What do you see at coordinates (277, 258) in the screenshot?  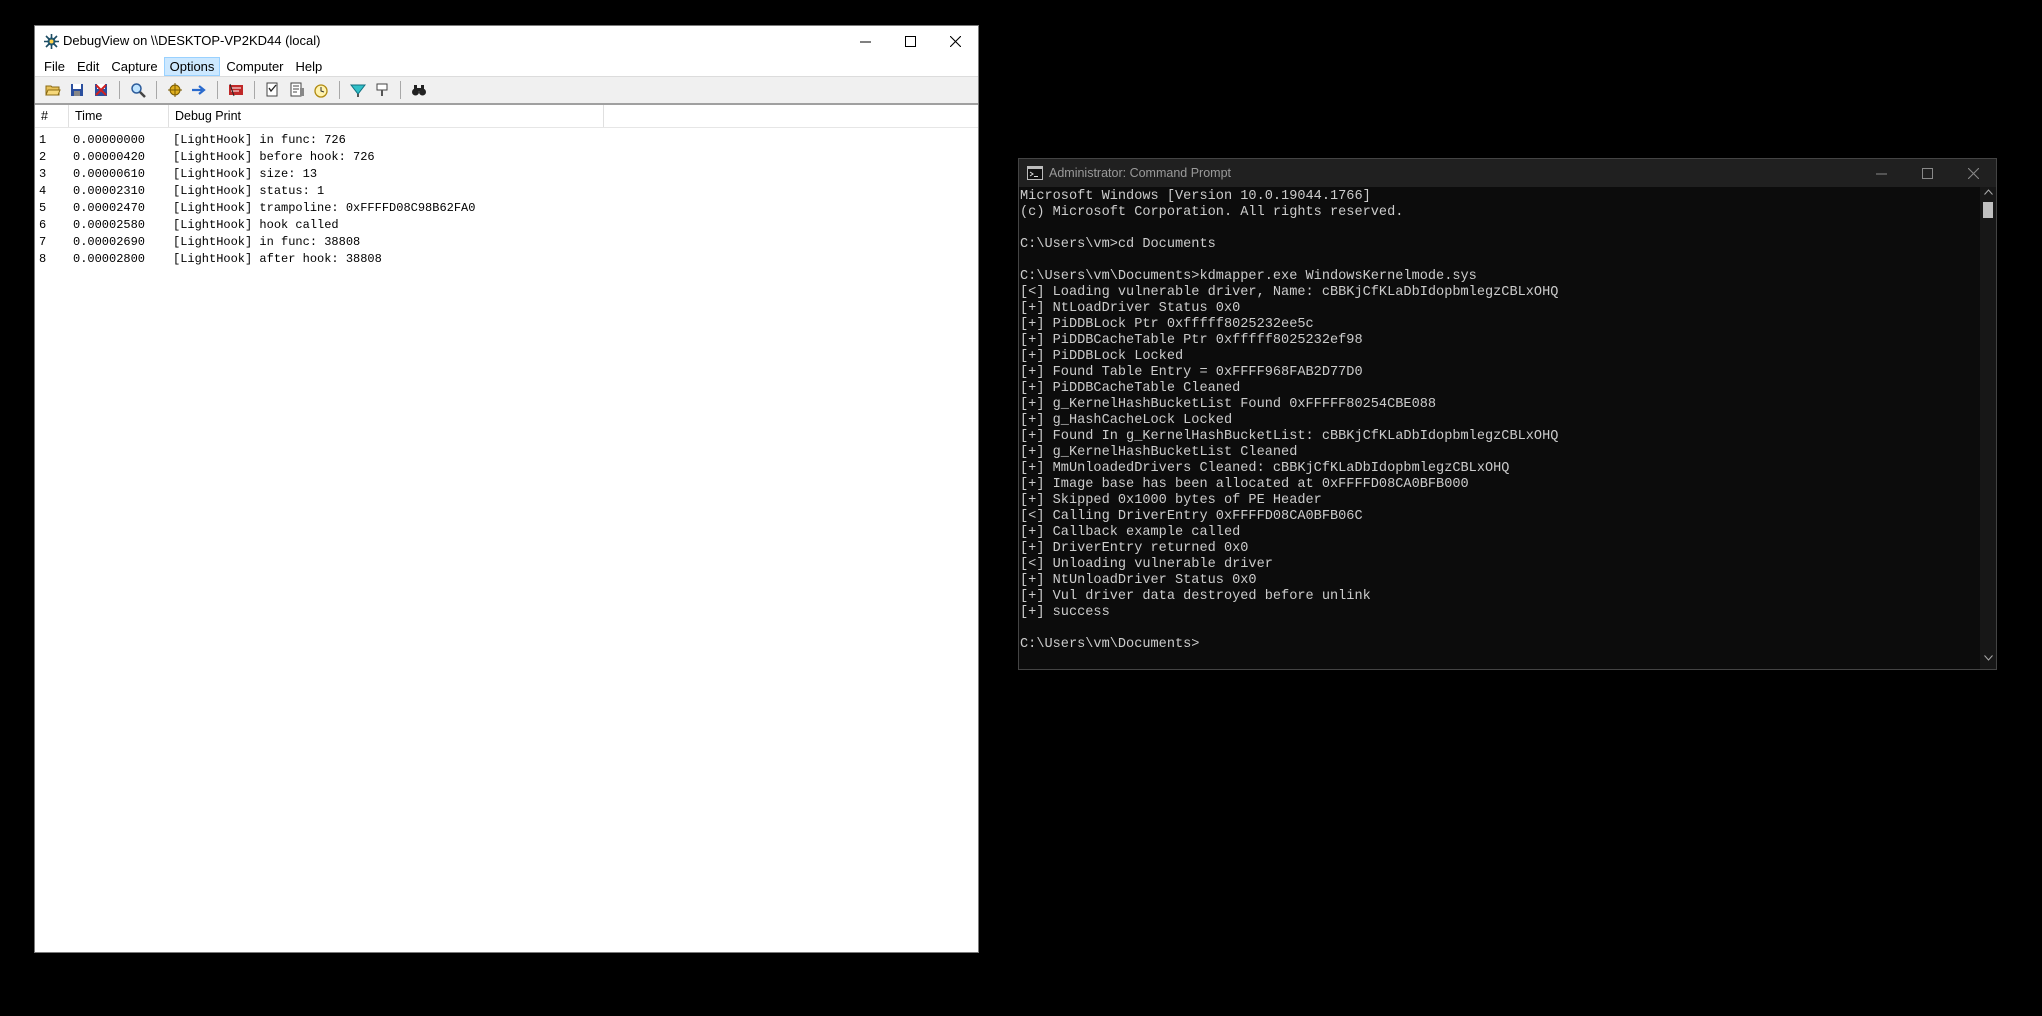 I see `row-message: [LightHook] after hook: 38808` at bounding box center [277, 258].